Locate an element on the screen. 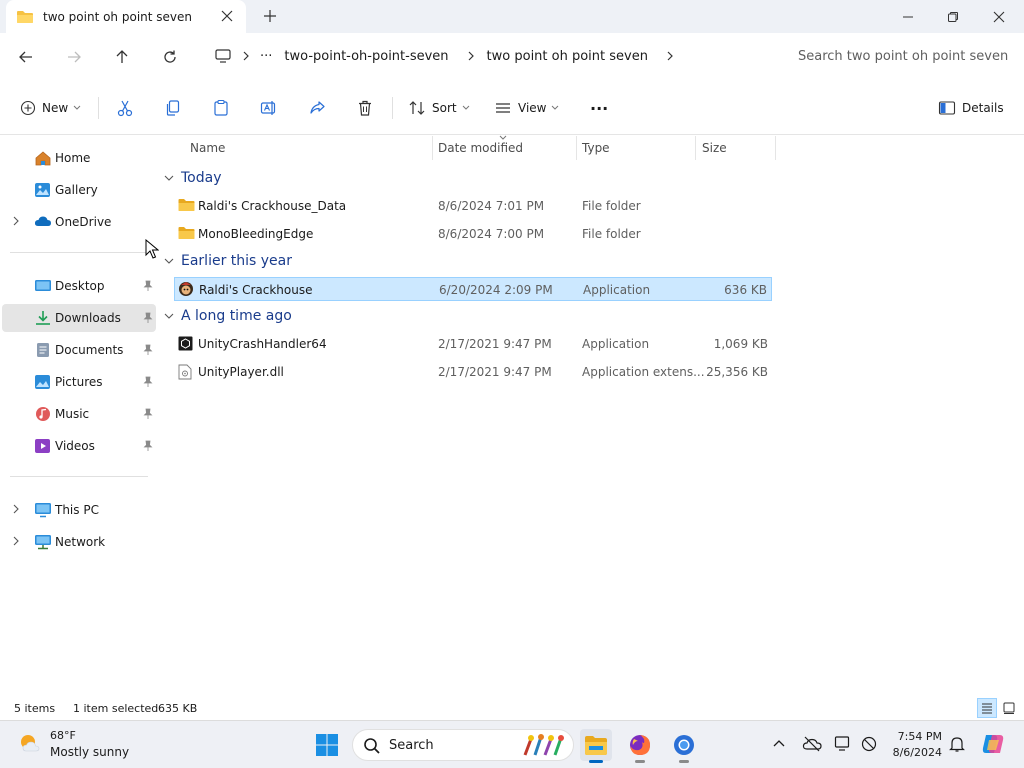 This screenshot has height=768, width=1024. breadcrumb-ellipsis: ··· is located at coordinates (266, 56).